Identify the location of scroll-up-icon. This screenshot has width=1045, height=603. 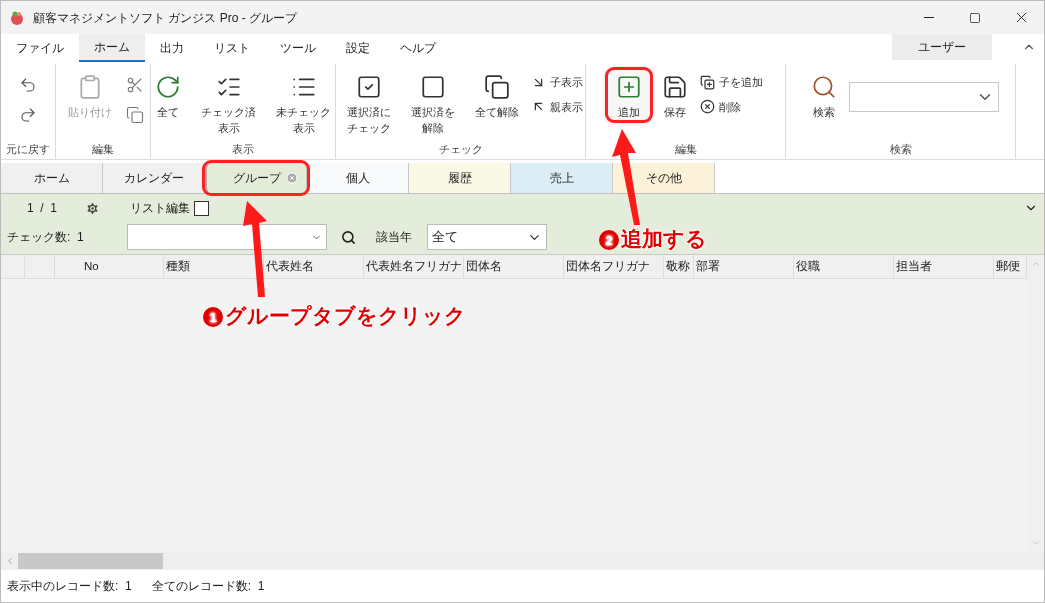
(1035, 264).